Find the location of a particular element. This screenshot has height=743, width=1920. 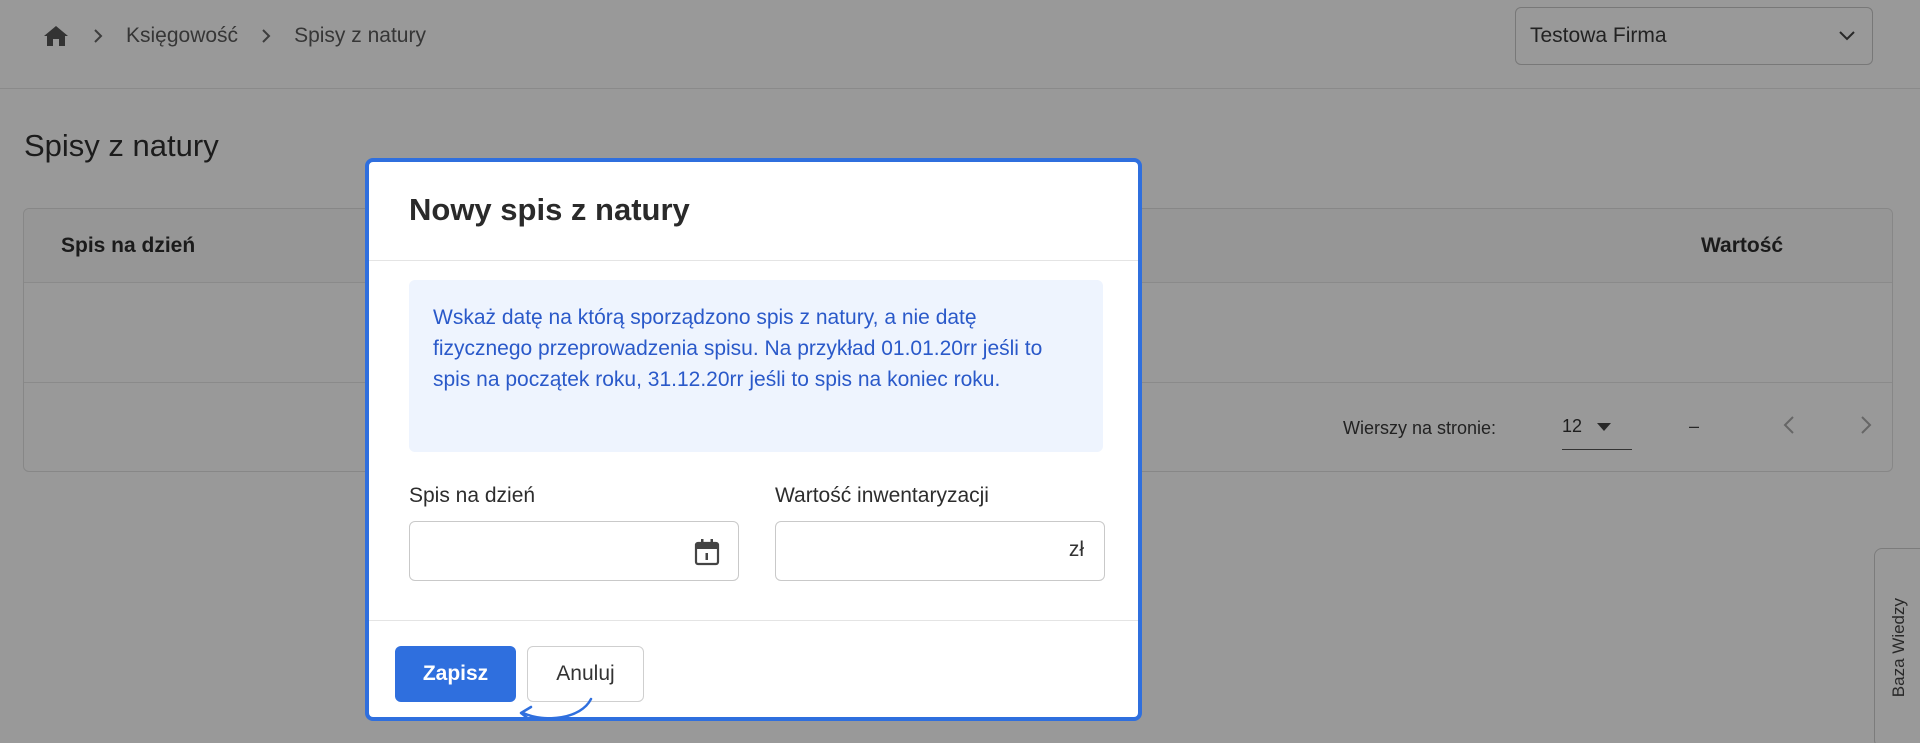

curved-arrow-icon is located at coordinates (556, 707).